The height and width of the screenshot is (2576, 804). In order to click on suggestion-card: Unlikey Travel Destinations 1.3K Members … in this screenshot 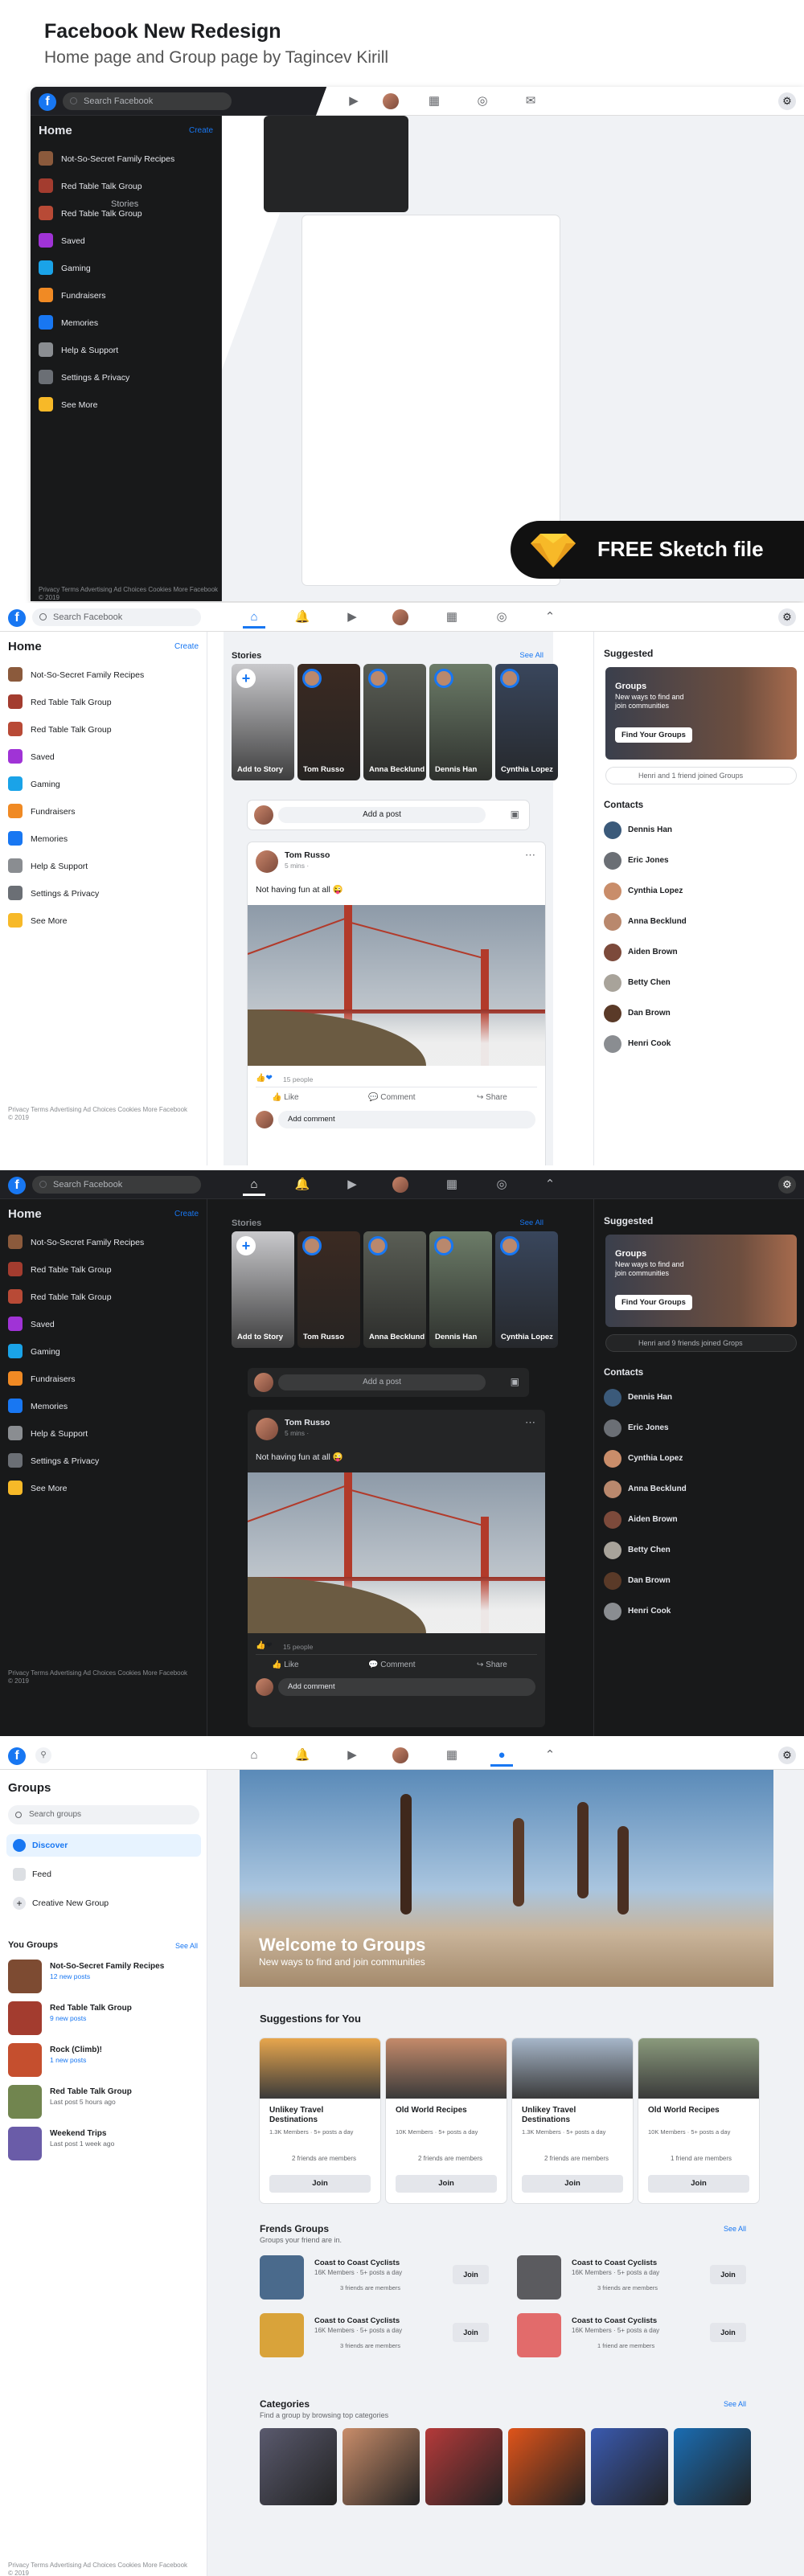, I will do `click(572, 2120)`.